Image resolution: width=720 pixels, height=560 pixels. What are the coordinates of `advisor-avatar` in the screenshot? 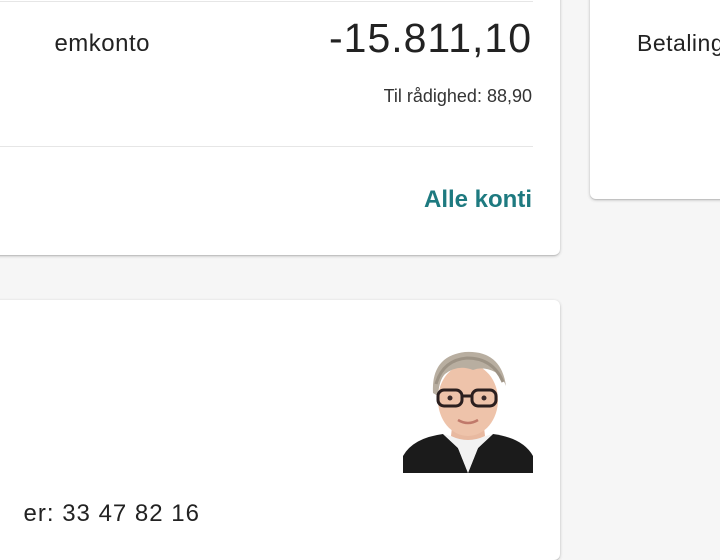 It's located at (468, 405).